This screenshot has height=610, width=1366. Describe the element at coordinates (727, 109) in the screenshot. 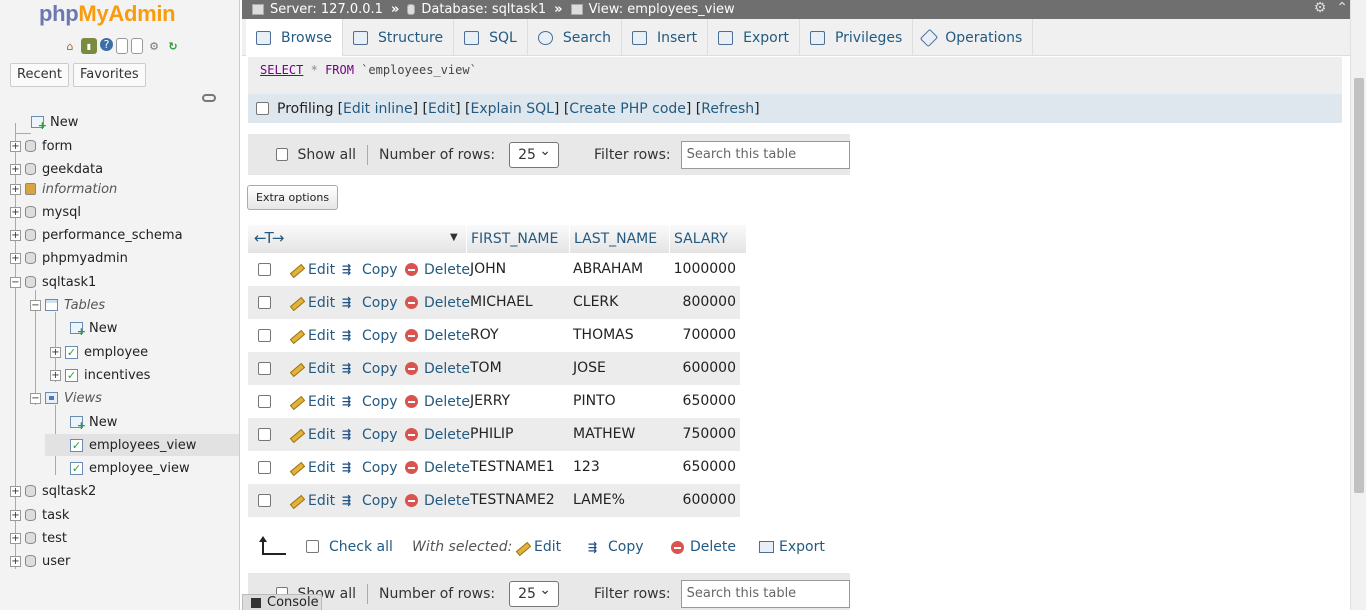

I see `refresh-link: Refresh` at that location.